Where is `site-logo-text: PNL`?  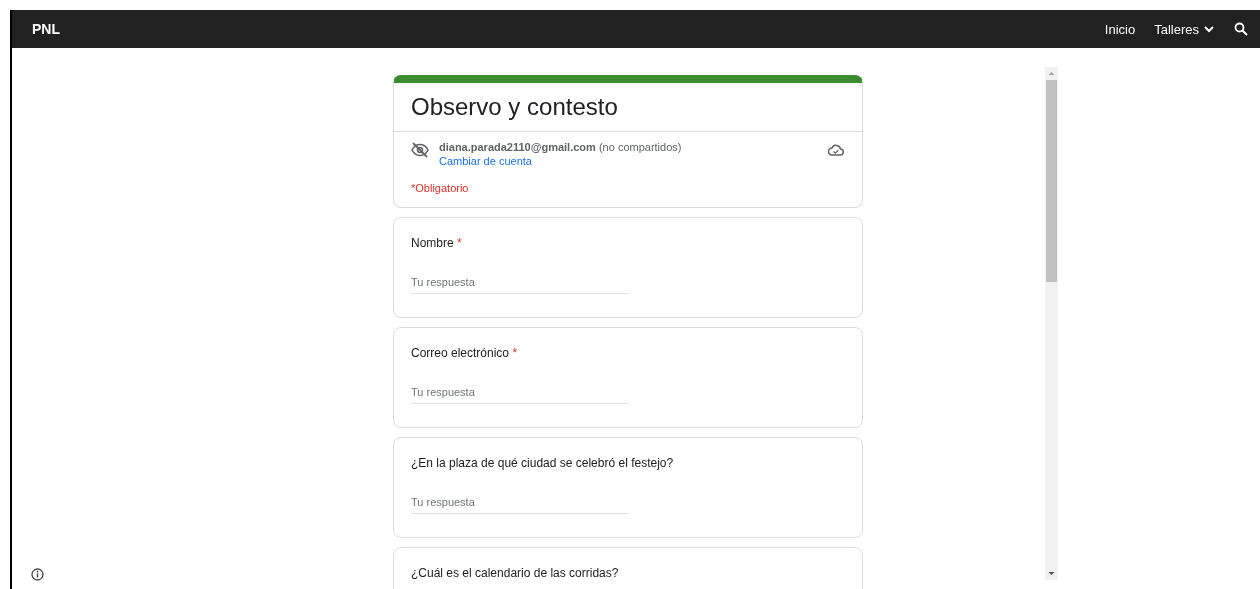
site-logo-text: PNL is located at coordinates (559, 29).